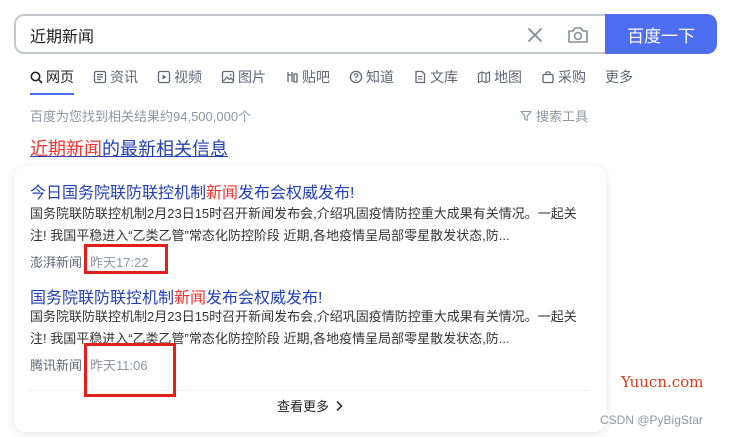  What do you see at coordinates (651, 420) in the screenshot?
I see `author-watermark: CSDN @PyBigStar` at bounding box center [651, 420].